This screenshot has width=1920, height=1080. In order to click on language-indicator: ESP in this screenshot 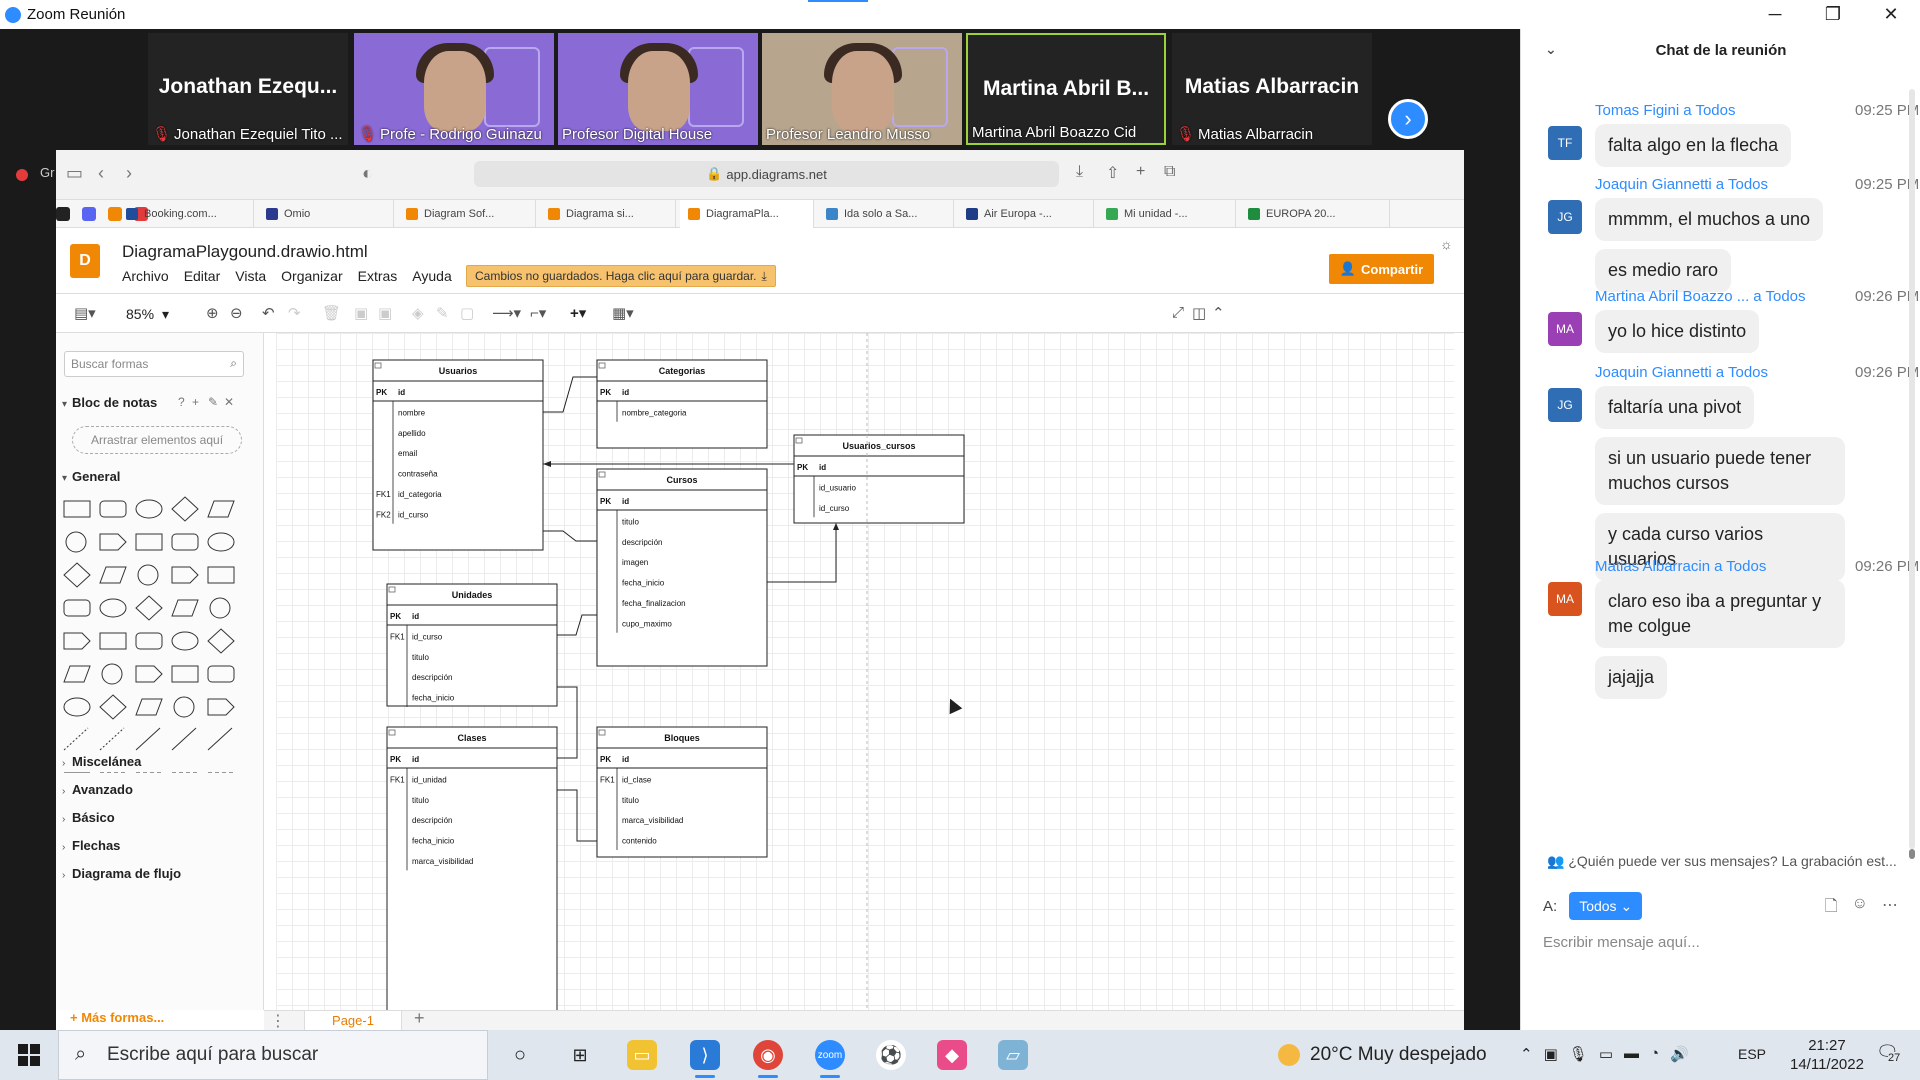, I will do `click(1752, 1054)`.